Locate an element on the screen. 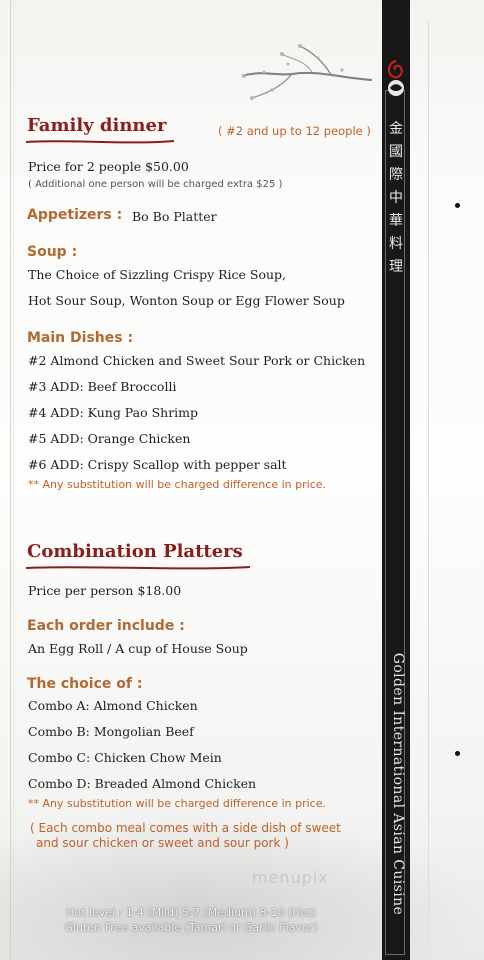 The image size is (484, 960). appetizers-heading: Appetizers : is located at coordinates (75, 215).